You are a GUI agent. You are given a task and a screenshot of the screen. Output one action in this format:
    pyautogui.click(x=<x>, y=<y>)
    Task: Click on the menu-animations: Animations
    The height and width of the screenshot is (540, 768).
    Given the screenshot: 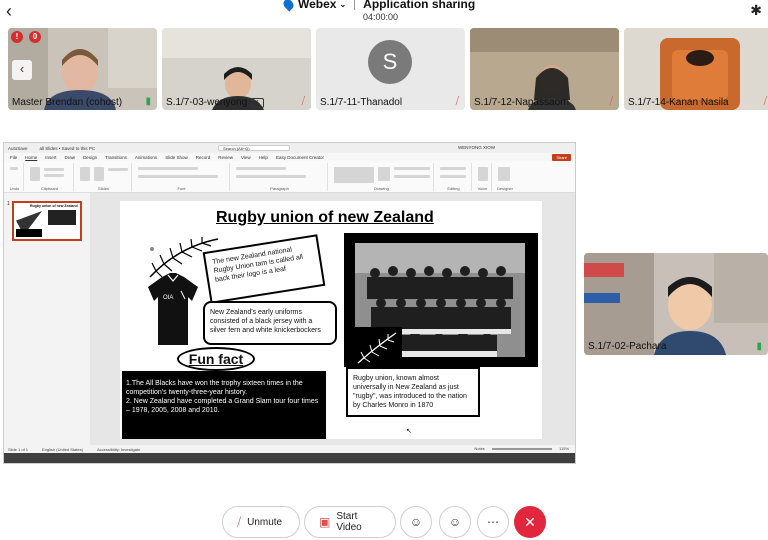 What is the action you would take?
    pyautogui.click(x=146, y=157)
    